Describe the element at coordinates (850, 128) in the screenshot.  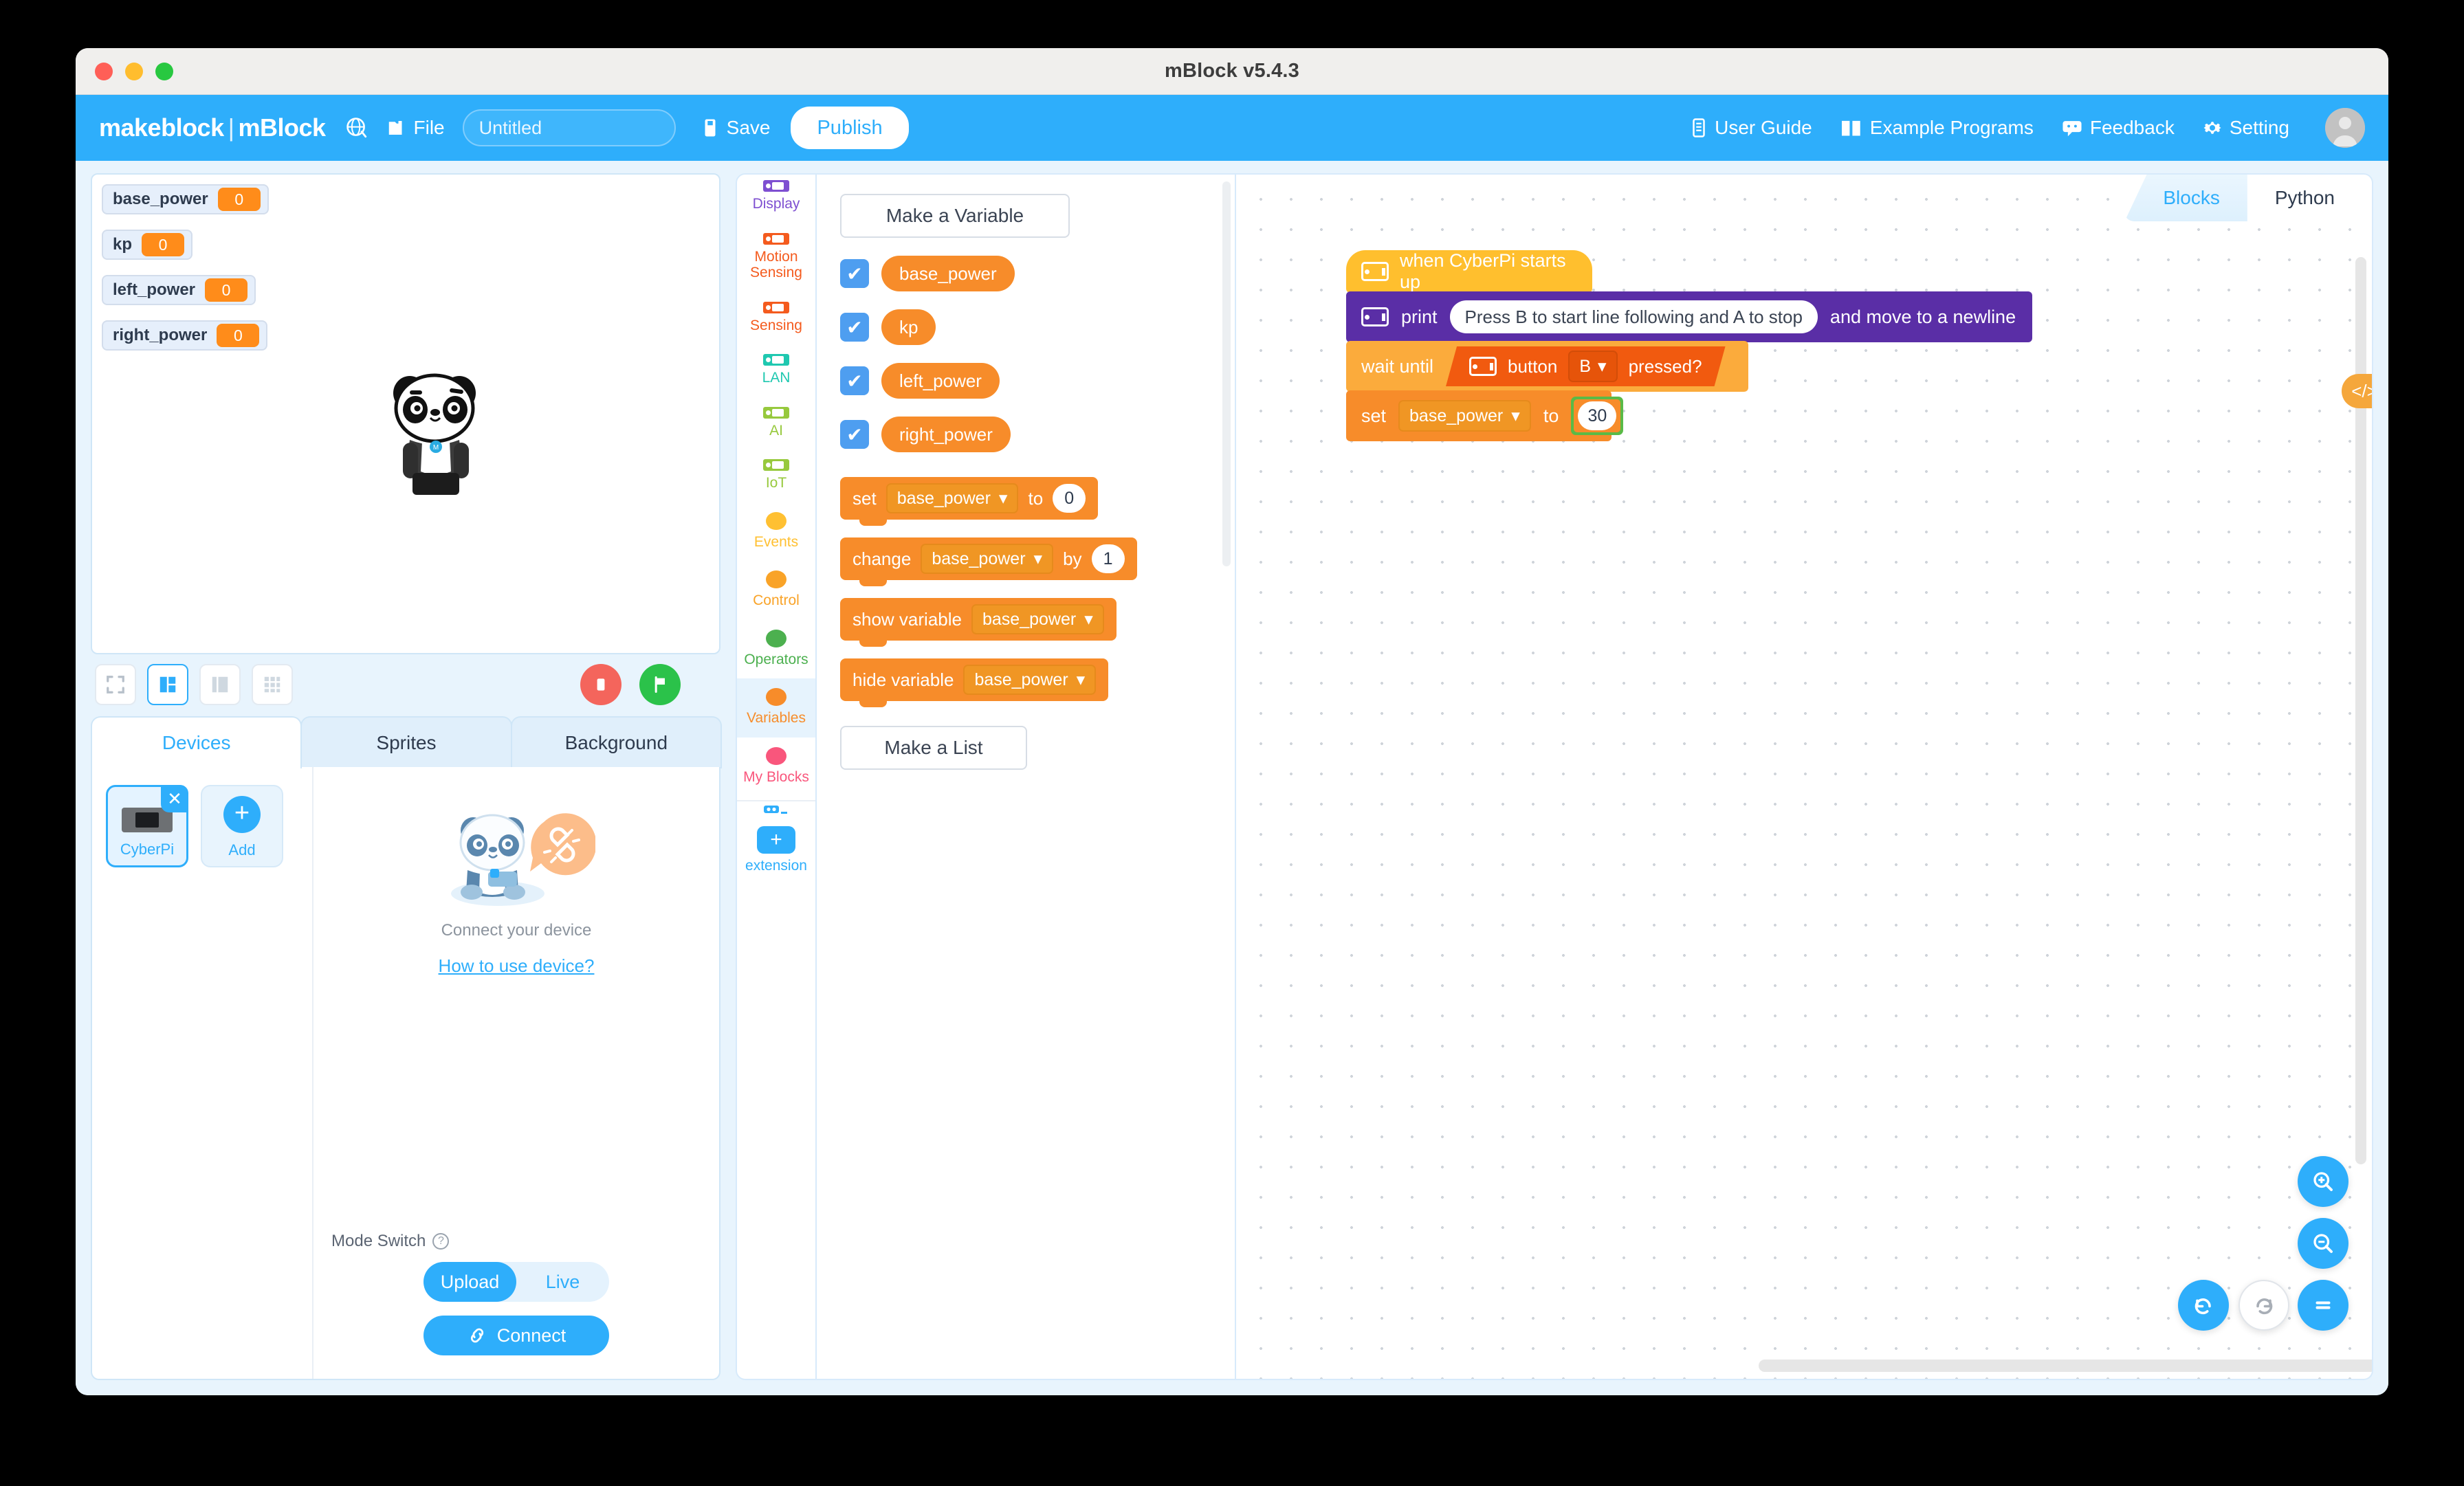
I see `publish-button: Publish` at that location.